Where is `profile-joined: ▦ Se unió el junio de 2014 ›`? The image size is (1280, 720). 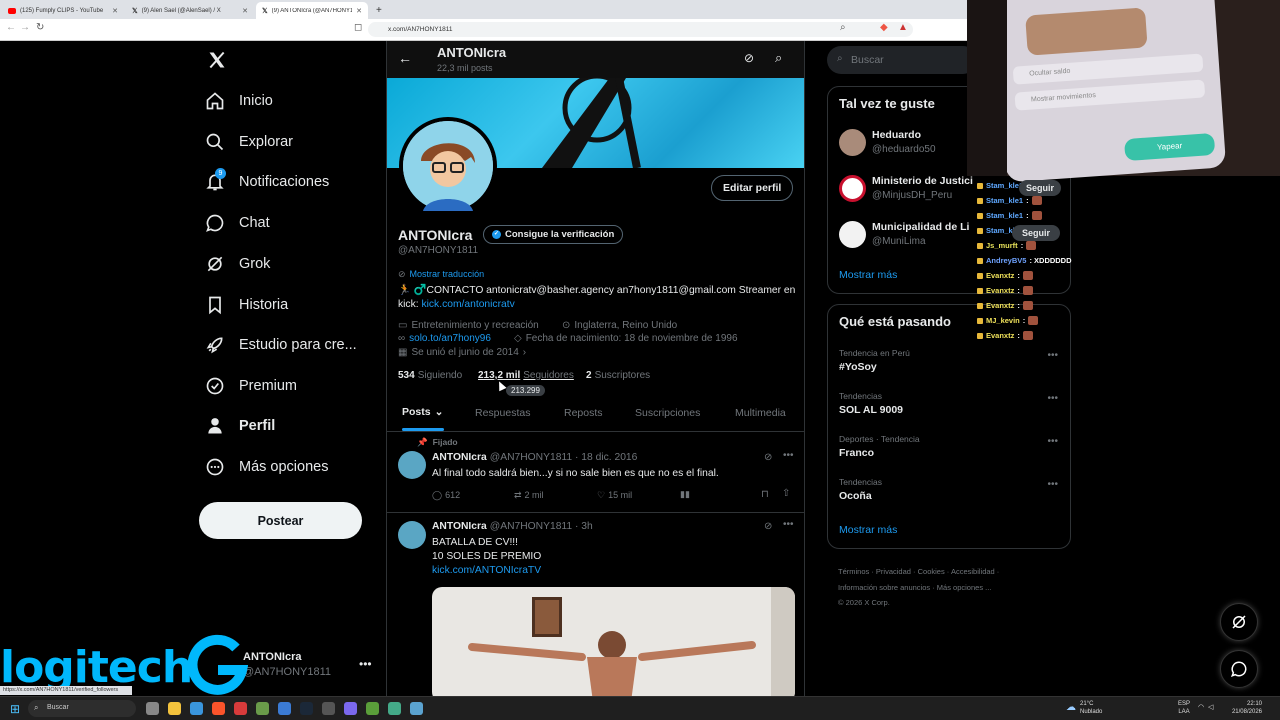
profile-joined: ▦ Se unió el junio de 2014 › is located at coordinates (462, 352).